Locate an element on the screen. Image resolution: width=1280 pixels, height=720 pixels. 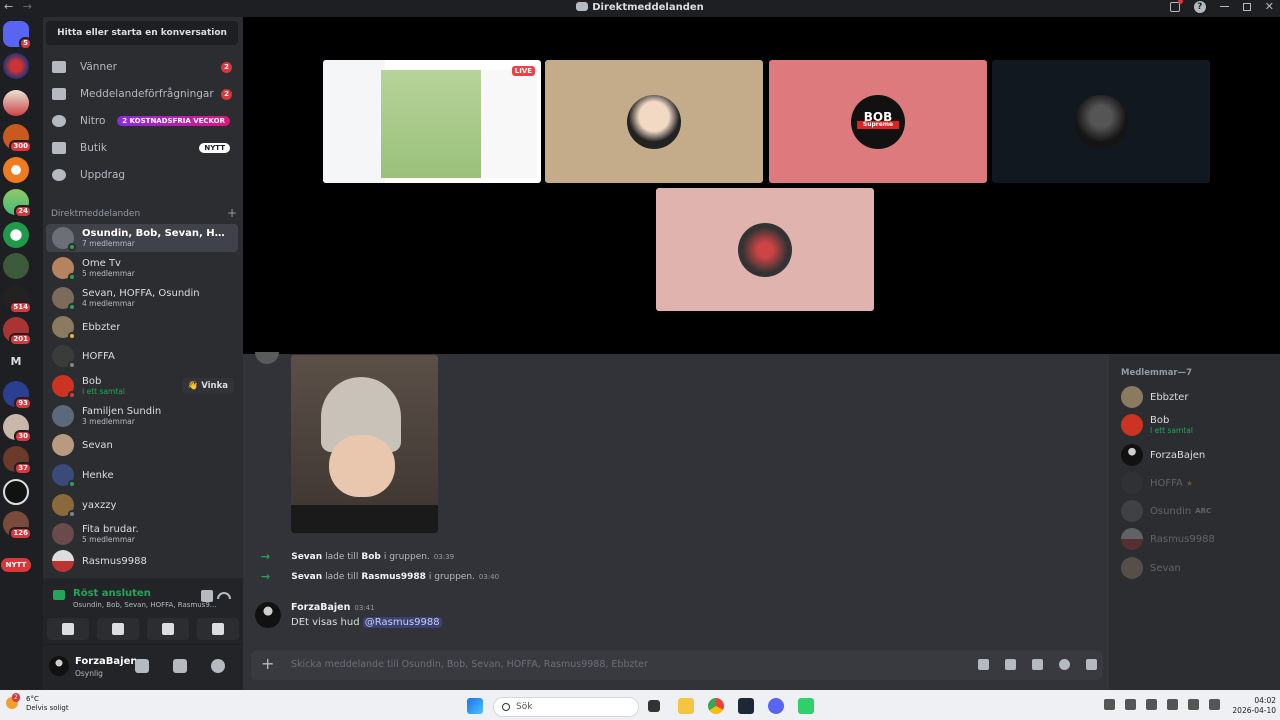
add-dm-icon: + is located at coordinates (232, 213).